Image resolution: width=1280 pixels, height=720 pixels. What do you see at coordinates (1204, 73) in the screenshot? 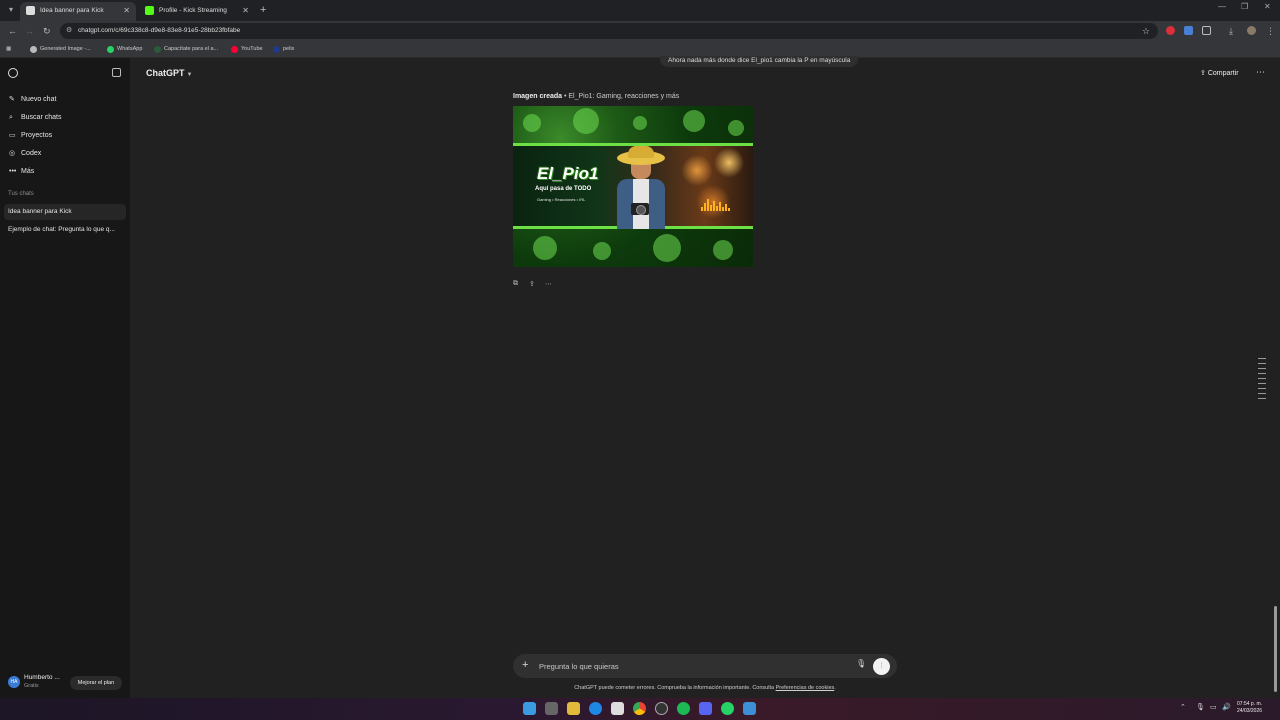
I see `share-icon: ⇪` at bounding box center [1204, 73].